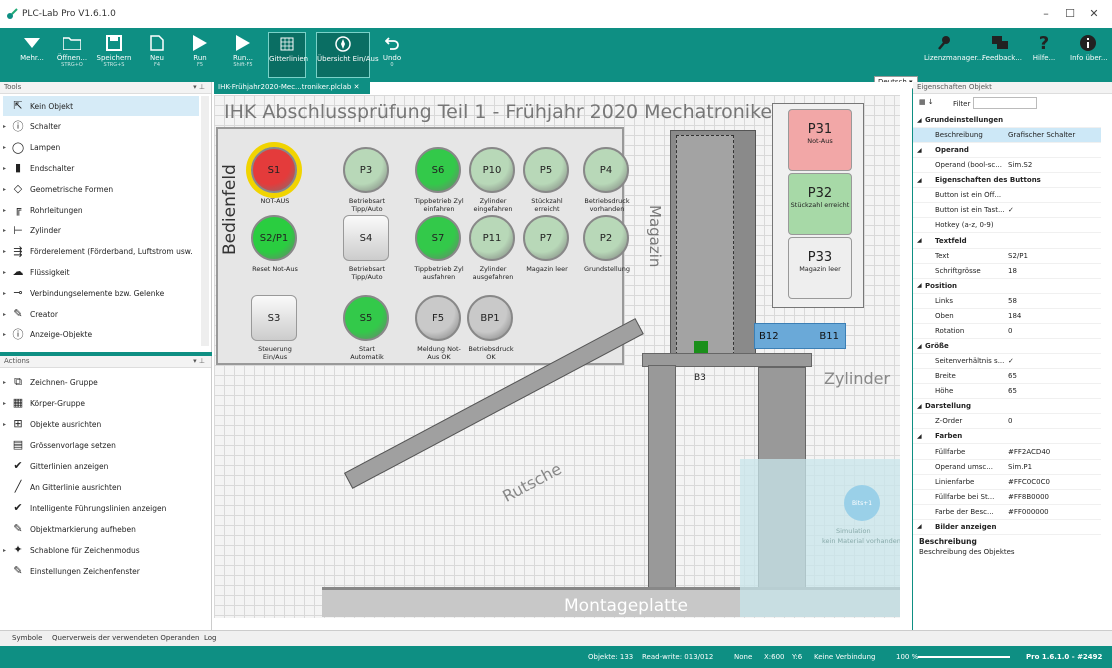 This screenshot has width=1112, height=668. Describe the element at coordinates (366, 170) in the screenshot. I see `panel-button-P3: P3` at that location.